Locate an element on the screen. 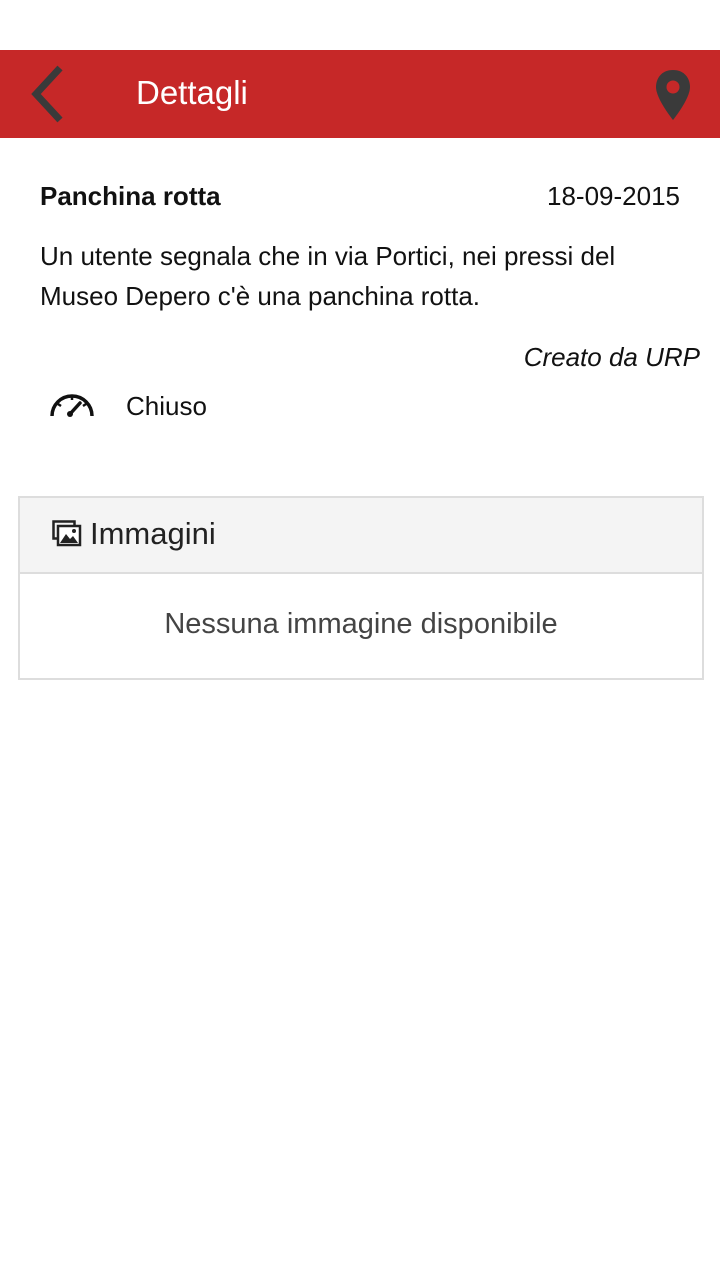 Image resolution: width=720 pixels, height=1280 pixels. images-empty-message: Nessuna immagine disponibile is located at coordinates (361, 624).